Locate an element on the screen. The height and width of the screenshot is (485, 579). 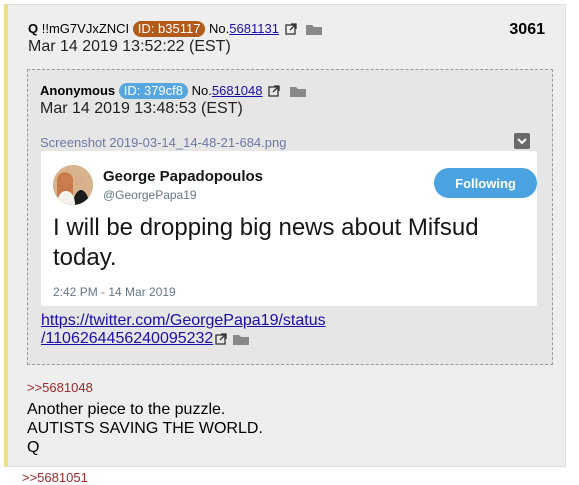
image-filename: Screenshot 2019-03-14_14-48-21-684.png is located at coordinates (163, 142).